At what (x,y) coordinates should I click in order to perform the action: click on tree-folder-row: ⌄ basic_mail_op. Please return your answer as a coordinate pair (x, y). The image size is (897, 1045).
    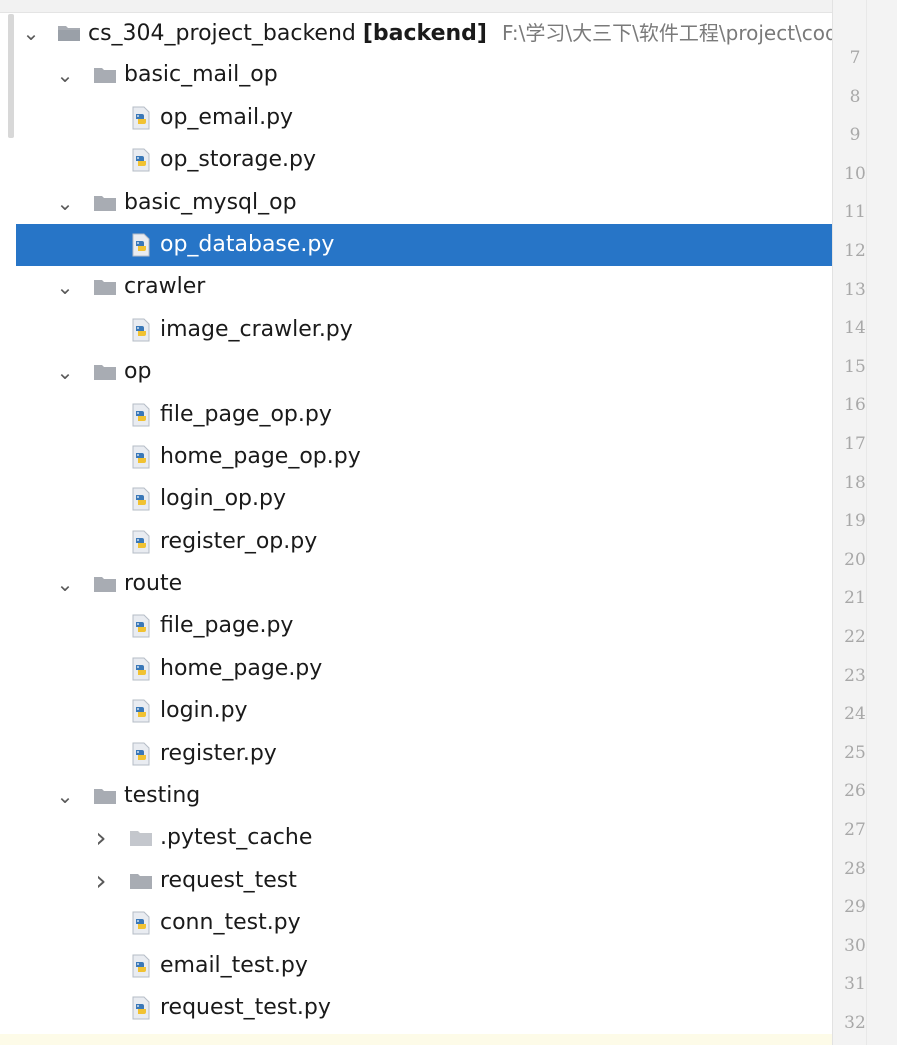
    Looking at the image, I should click on (416, 75).